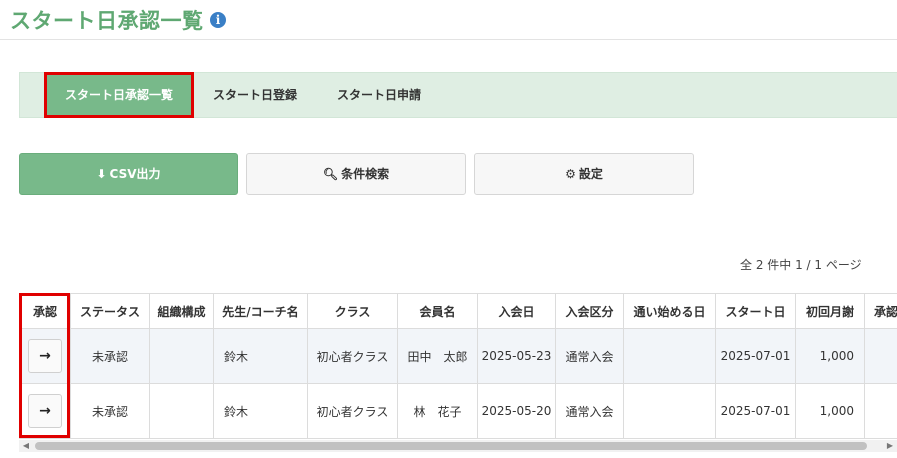 This screenshot has width=897, height=458. What do you see at coordinates (437, 356) in the screenshot?
I see `member-cell: 田中 太郎` at bounding box center [437, 356].